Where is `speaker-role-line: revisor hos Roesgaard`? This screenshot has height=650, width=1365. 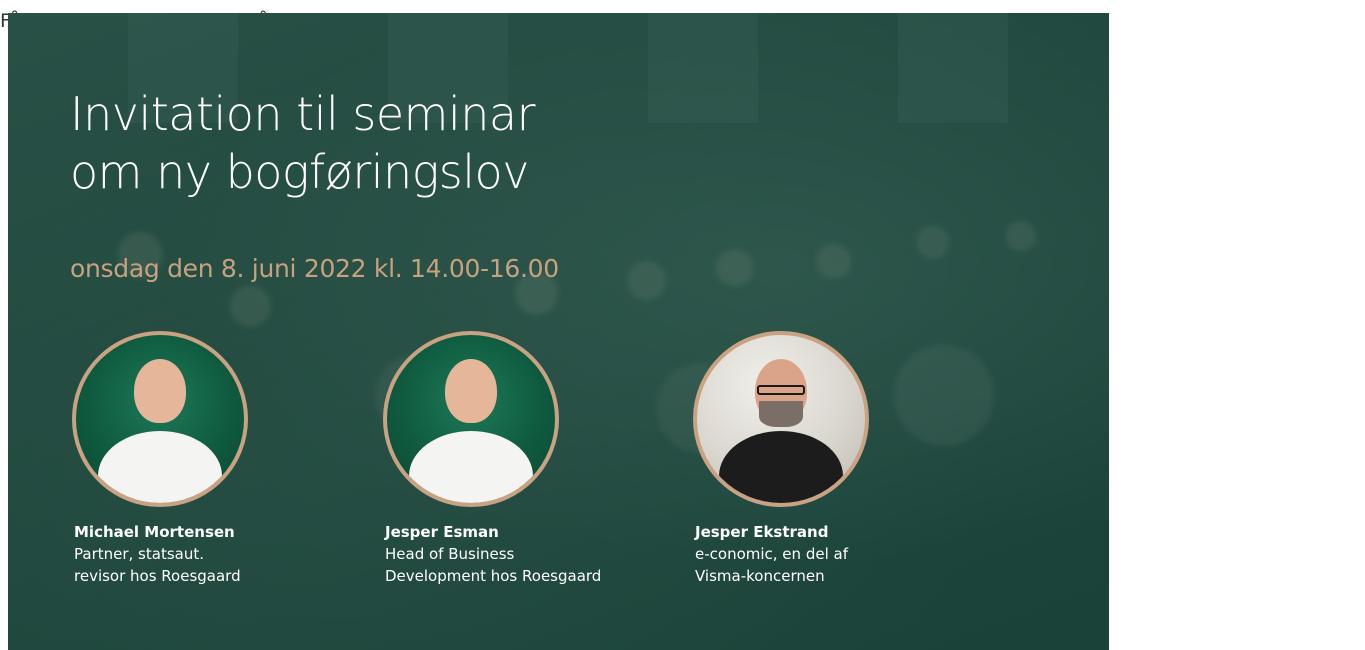
speaker-role-line: revisor hos Roesgaard is located at coordinates (157, 576).